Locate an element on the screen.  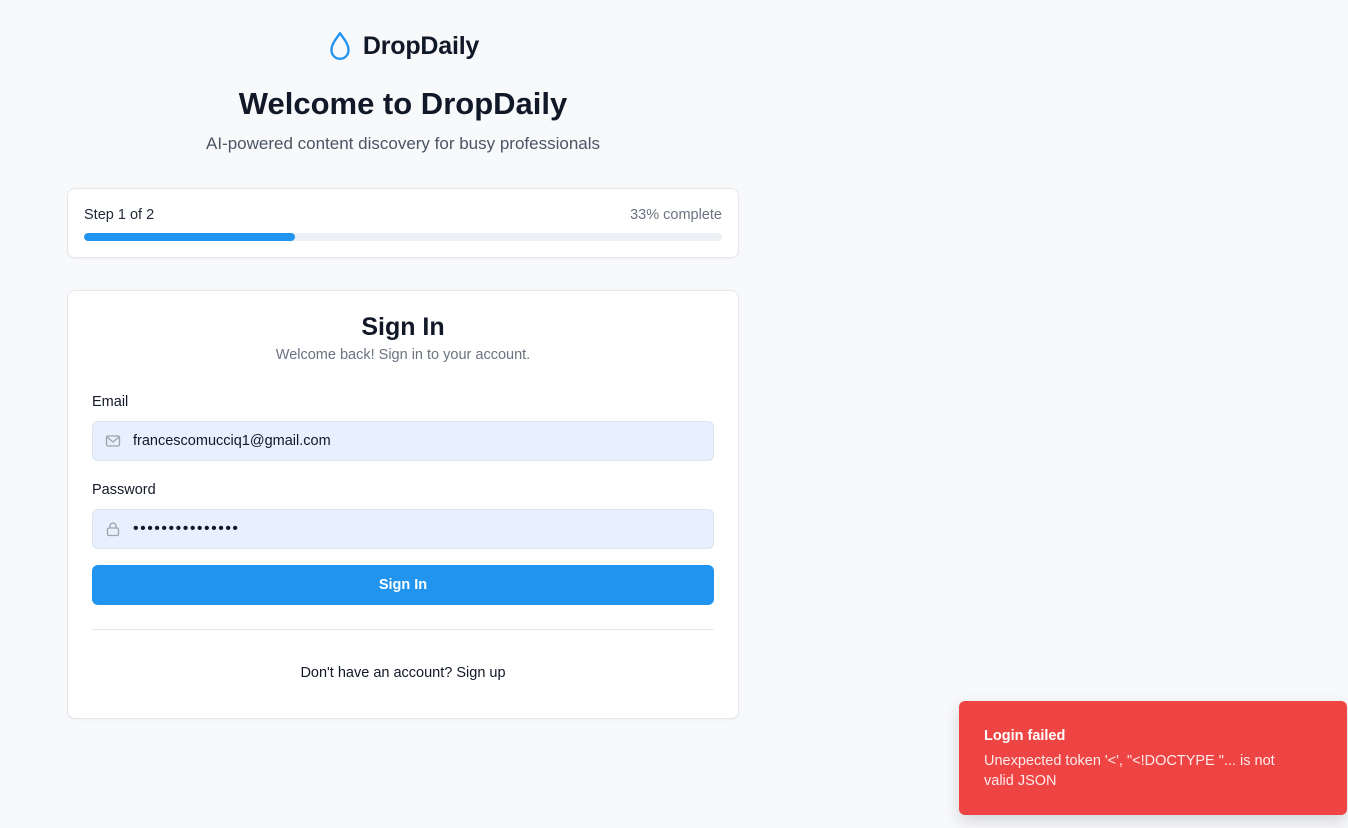
signin-subtitle: Welcome back! Sign in to your account. is located at coordinates (403, 355).